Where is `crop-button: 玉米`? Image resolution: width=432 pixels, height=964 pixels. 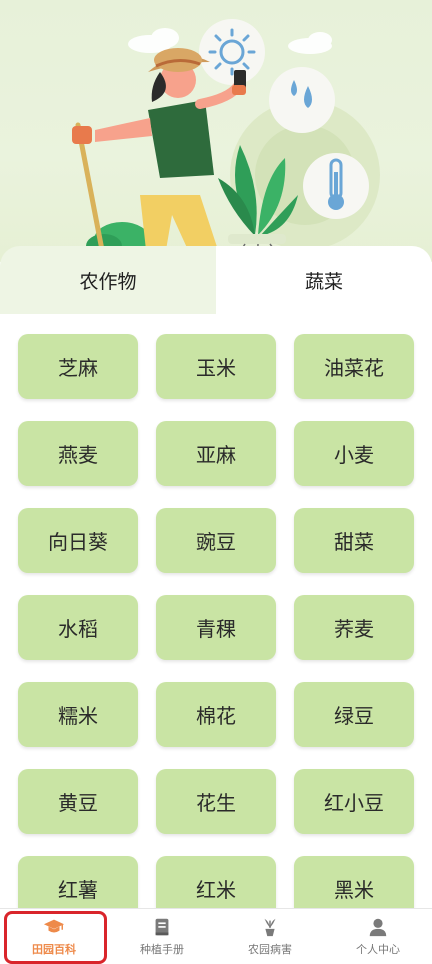
crop-button: 玉米 is located at coordinates (216, 366).